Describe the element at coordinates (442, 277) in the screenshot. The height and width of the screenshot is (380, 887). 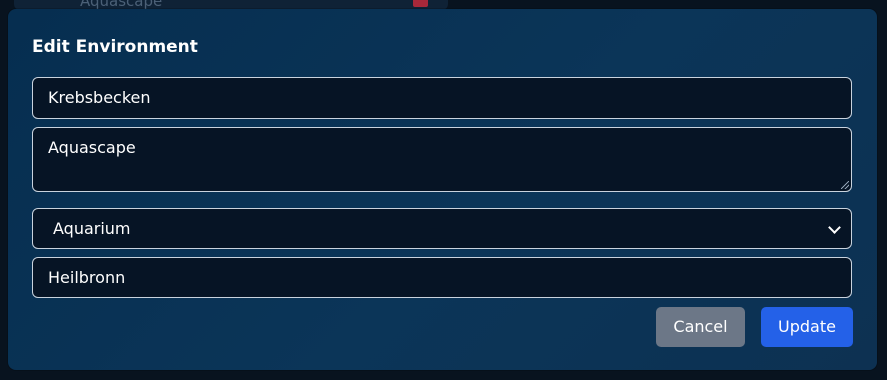
I see `location-input: Heilbronn` at that location.